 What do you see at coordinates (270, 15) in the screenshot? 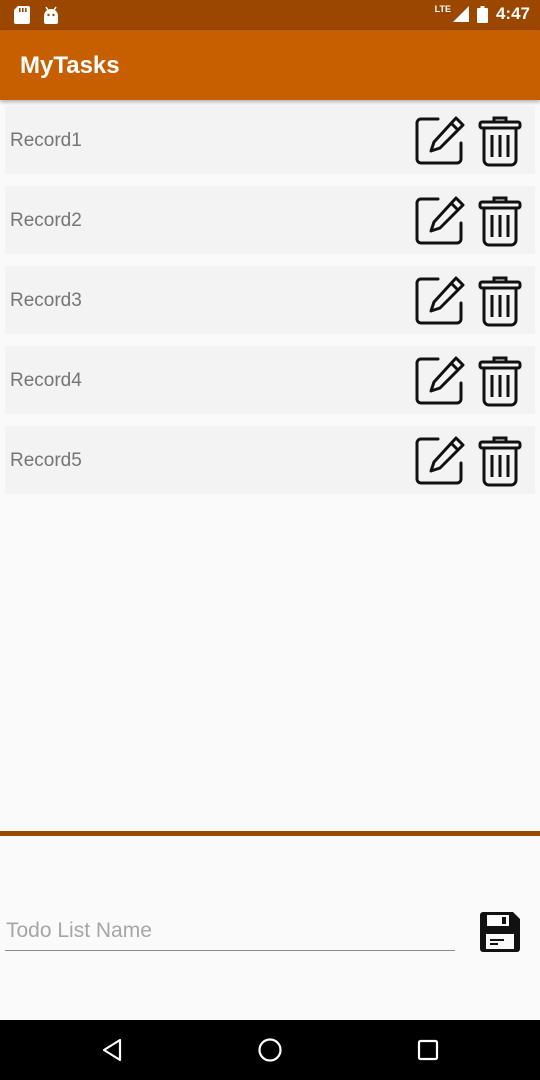
I see `status-bar: LTE 4:47` at bounding box center [270, 15].